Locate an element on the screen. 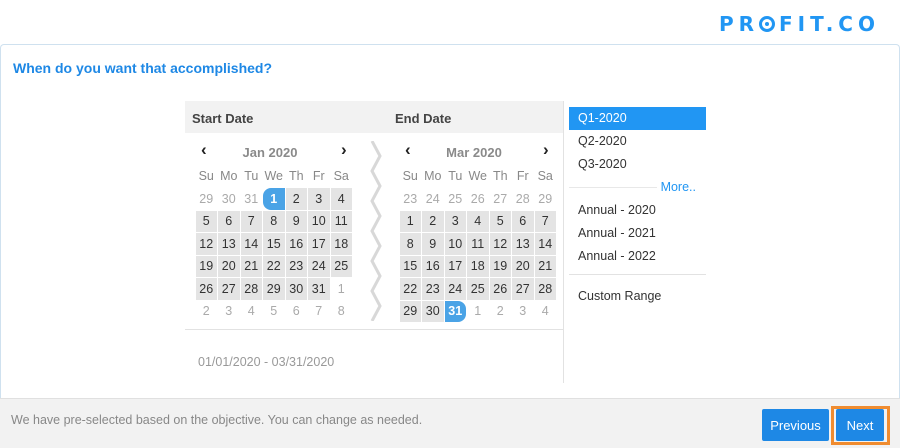 This screenshot has width=900, height=448. end-day-cell: 15 is located at coordinates (410, 266).